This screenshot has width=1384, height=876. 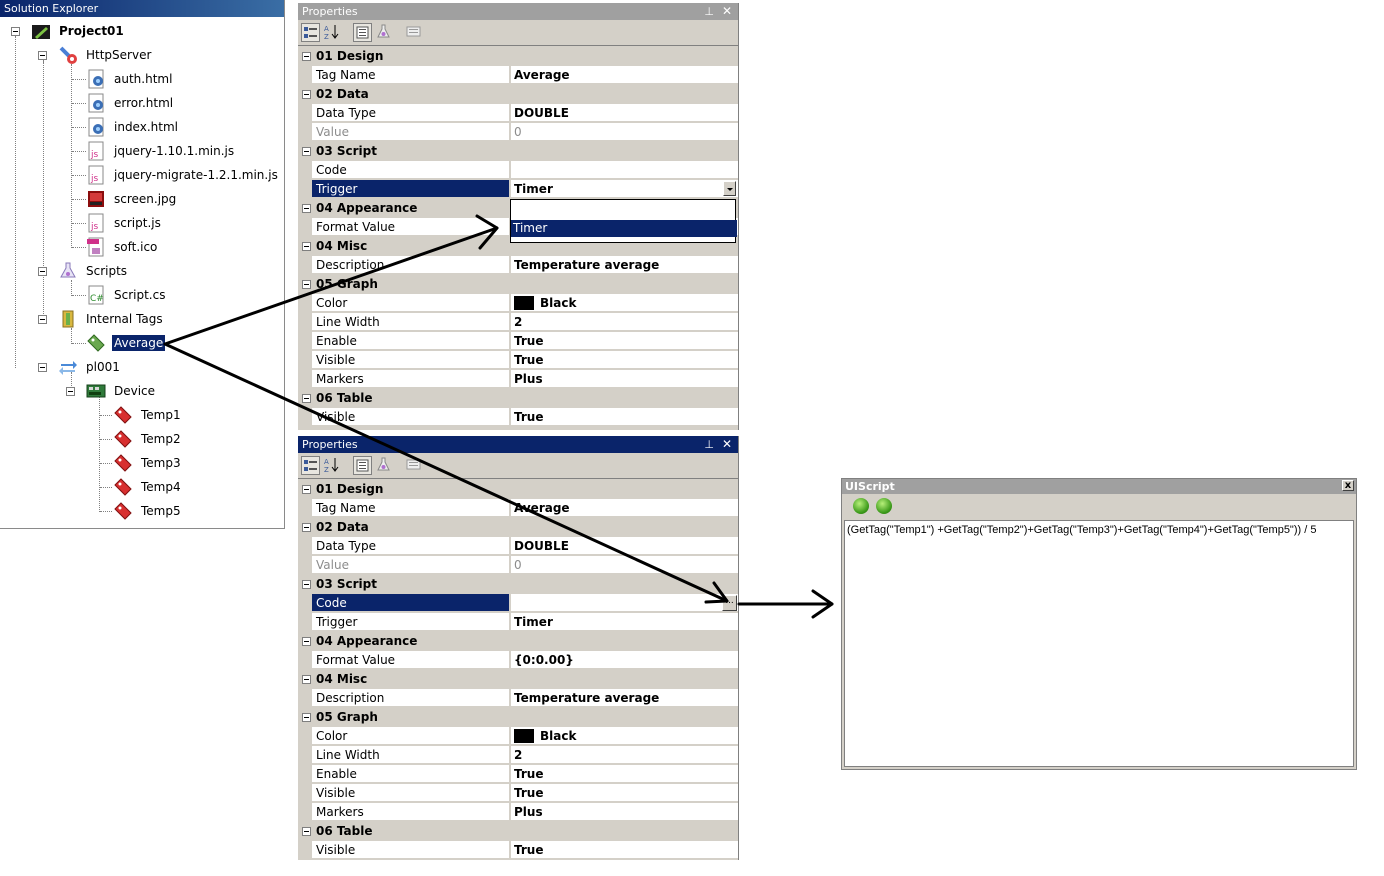 I want to click on forward-arrow-icon, so click(x=884, y=506).